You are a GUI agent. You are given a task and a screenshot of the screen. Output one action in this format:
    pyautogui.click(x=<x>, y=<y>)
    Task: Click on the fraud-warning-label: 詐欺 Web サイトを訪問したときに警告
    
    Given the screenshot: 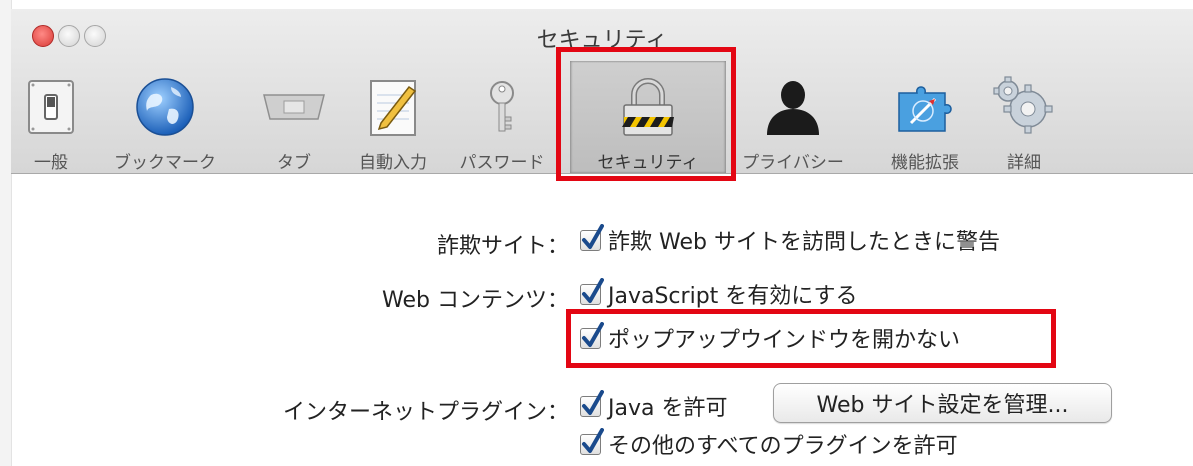 What is the action you would take?
    pyautogui.click(x=804, y=242)
    